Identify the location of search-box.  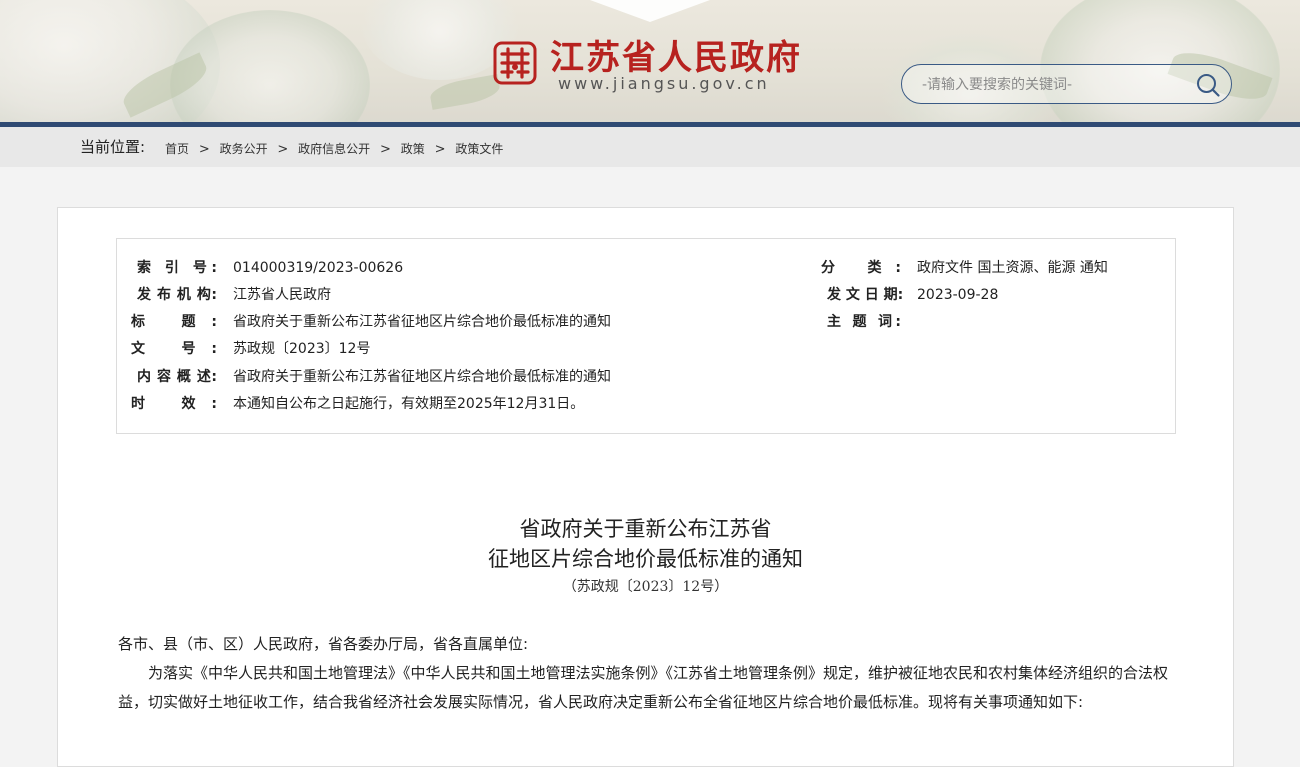
(1066, 84).